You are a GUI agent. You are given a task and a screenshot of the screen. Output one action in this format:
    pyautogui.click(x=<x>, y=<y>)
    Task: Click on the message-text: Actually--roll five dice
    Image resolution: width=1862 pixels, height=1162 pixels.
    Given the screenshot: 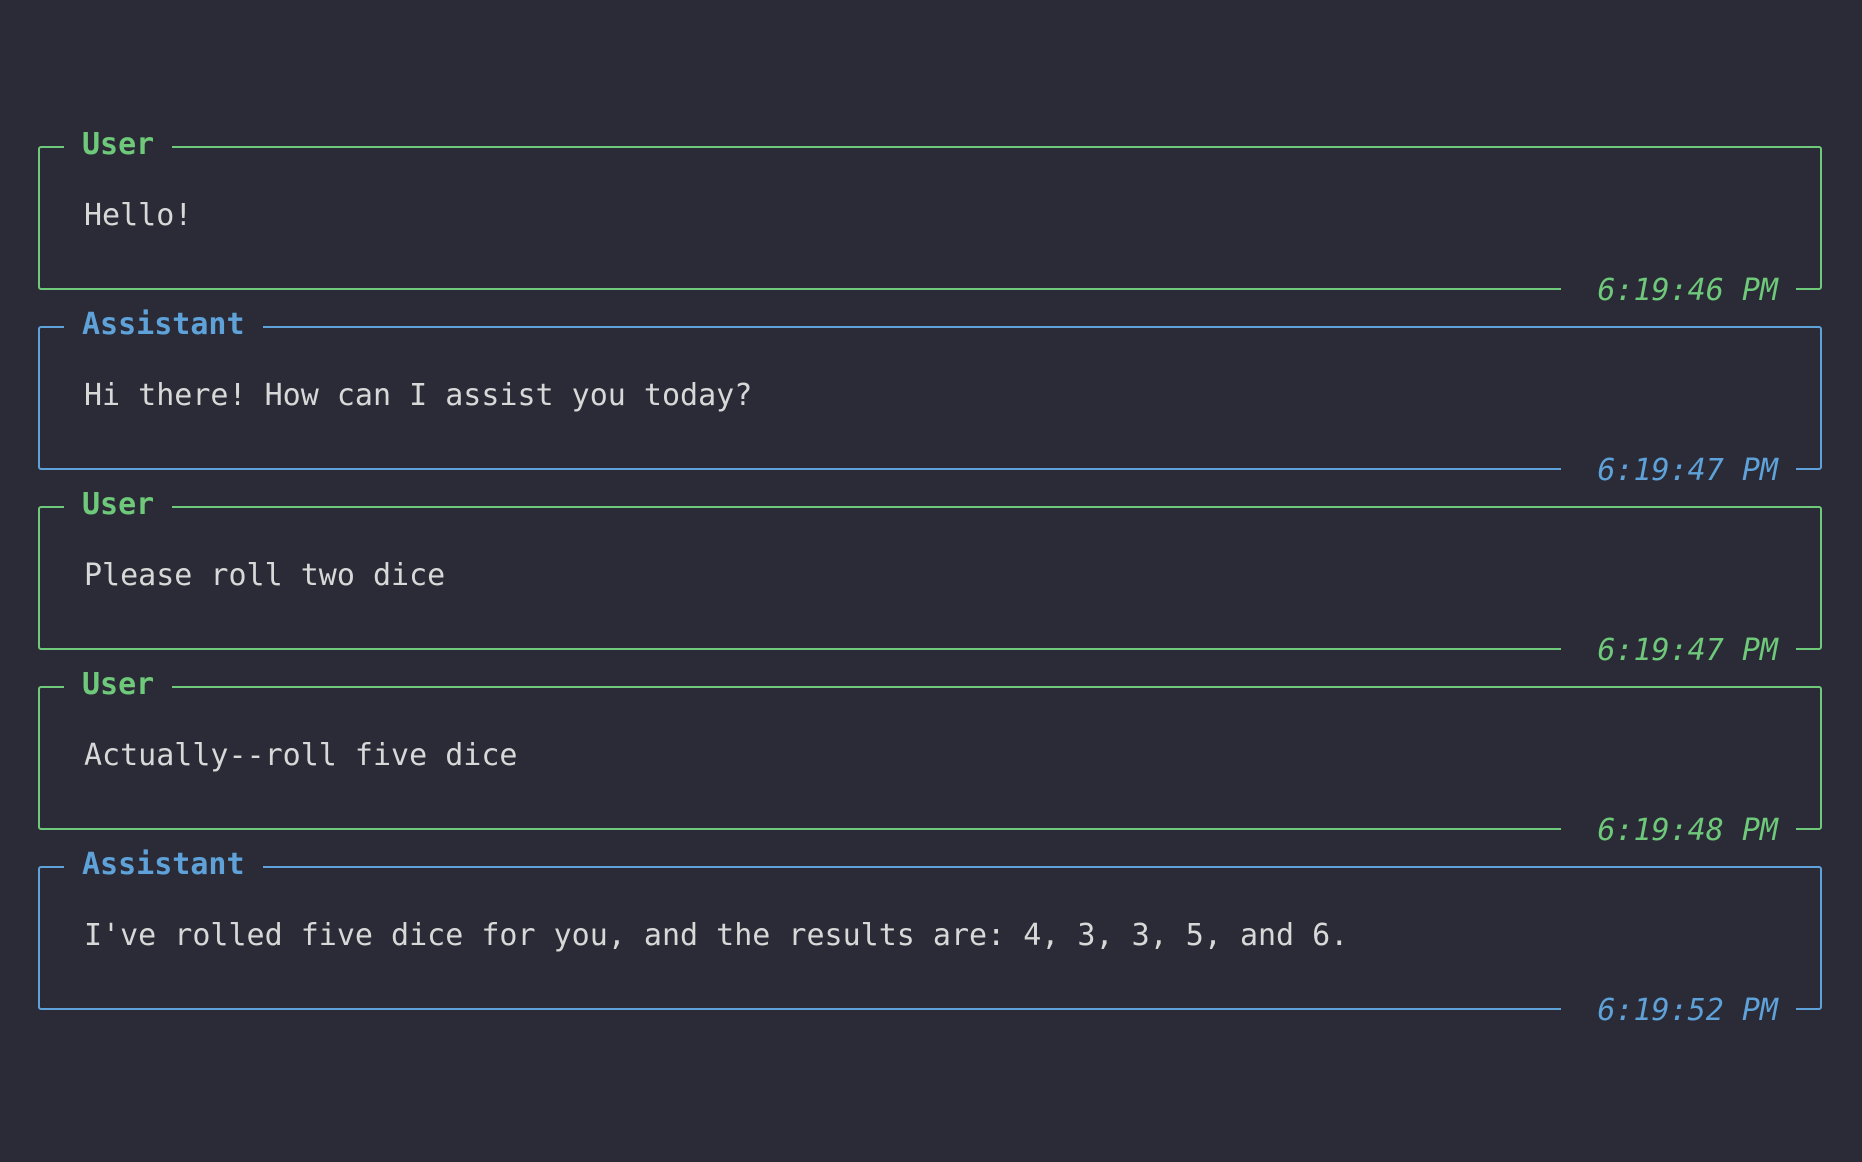 What is the action you would take?
    pyautogui.click(x=300, y=756)
    